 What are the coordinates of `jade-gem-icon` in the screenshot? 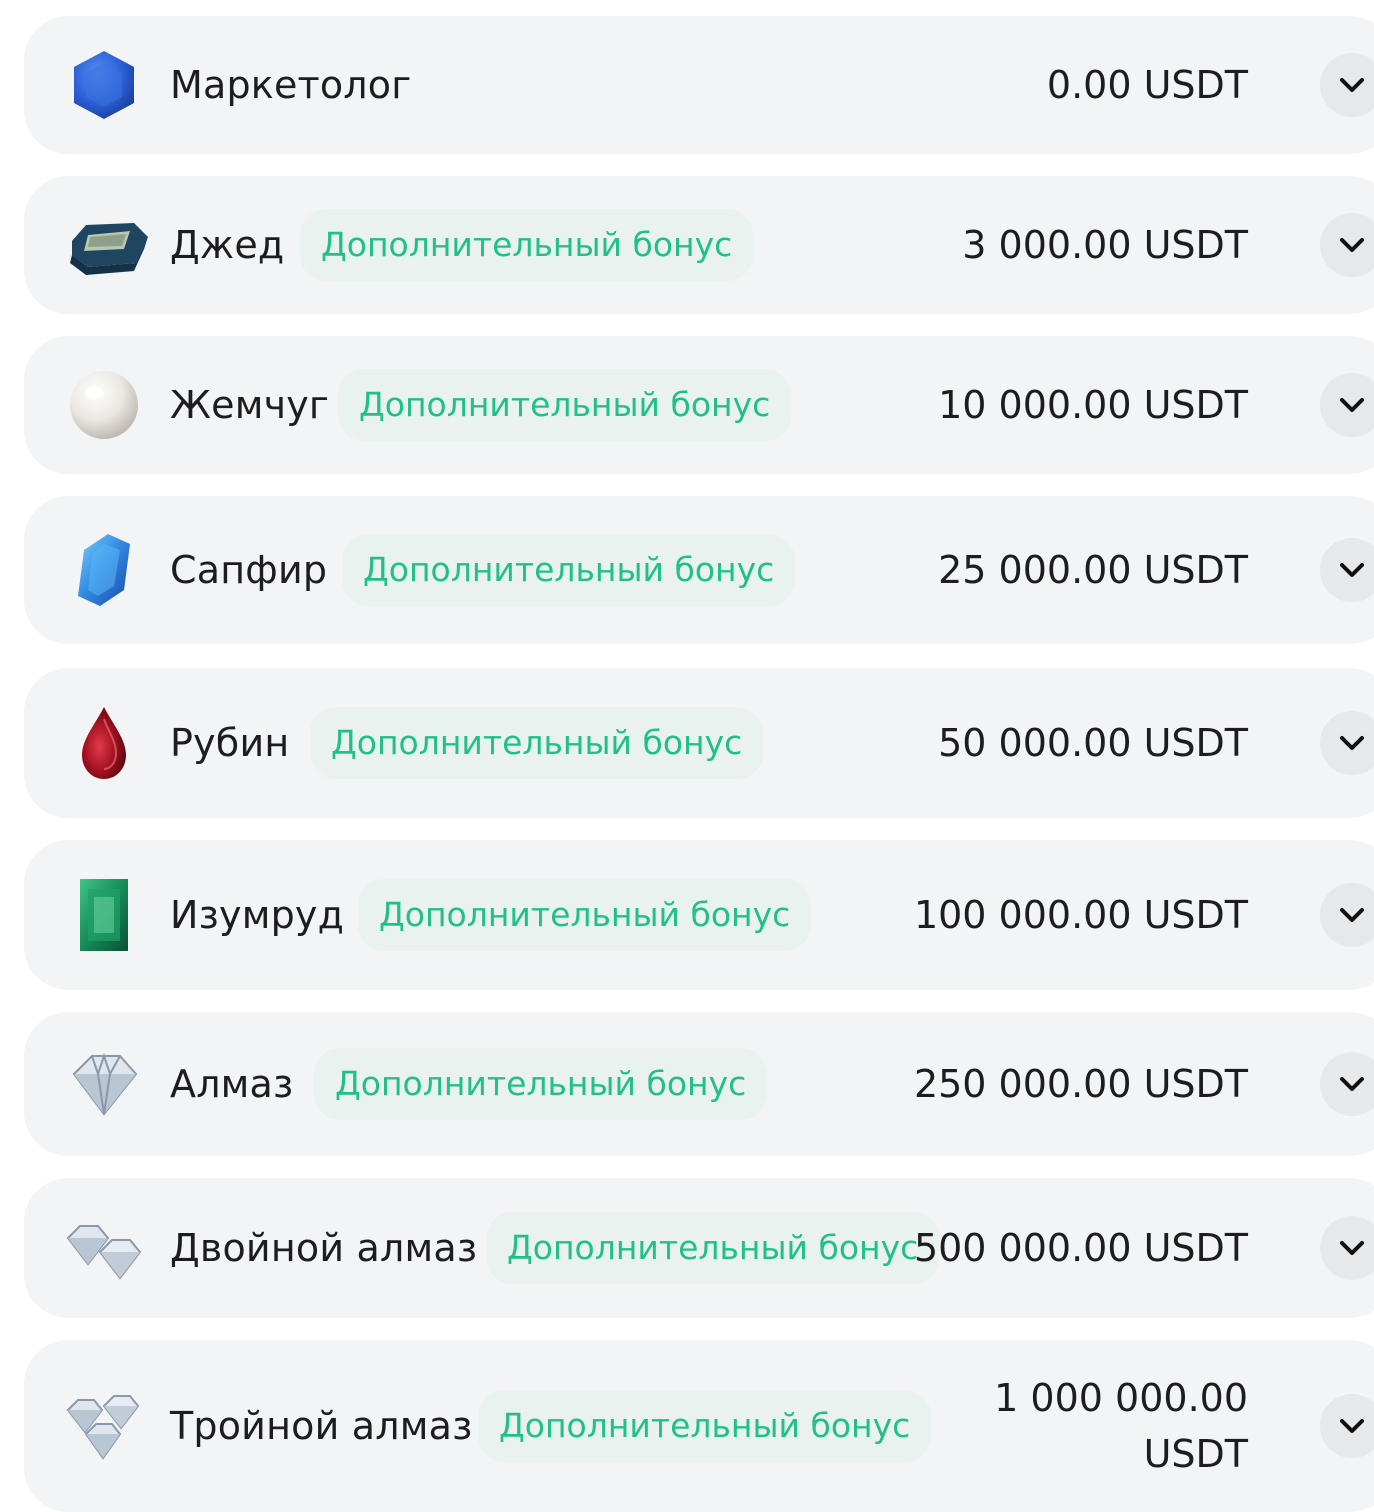 It's located at (109, 249).